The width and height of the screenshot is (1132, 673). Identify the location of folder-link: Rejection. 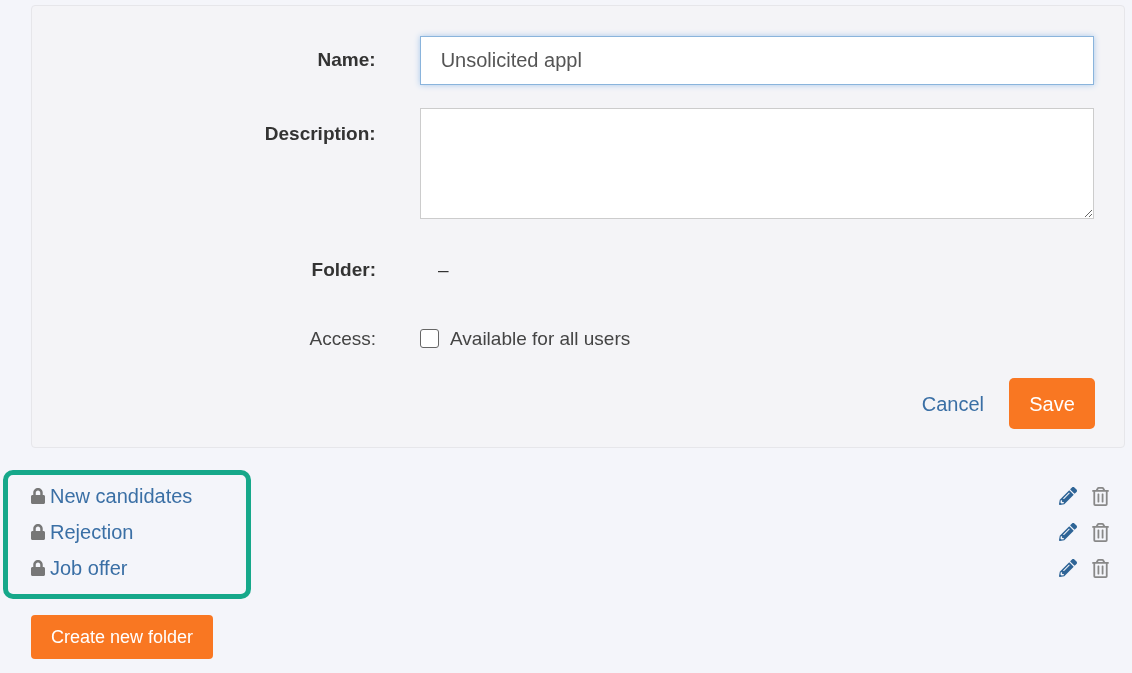
(92, 532).